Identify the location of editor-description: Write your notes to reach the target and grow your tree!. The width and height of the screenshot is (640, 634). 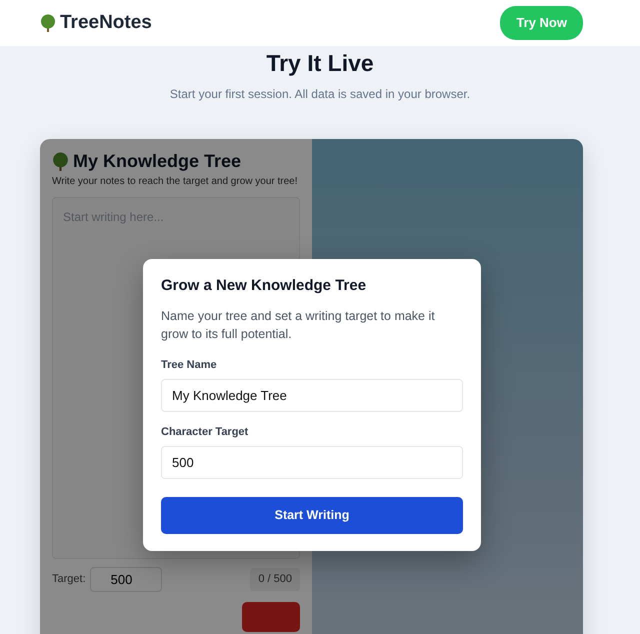
(175, 181).